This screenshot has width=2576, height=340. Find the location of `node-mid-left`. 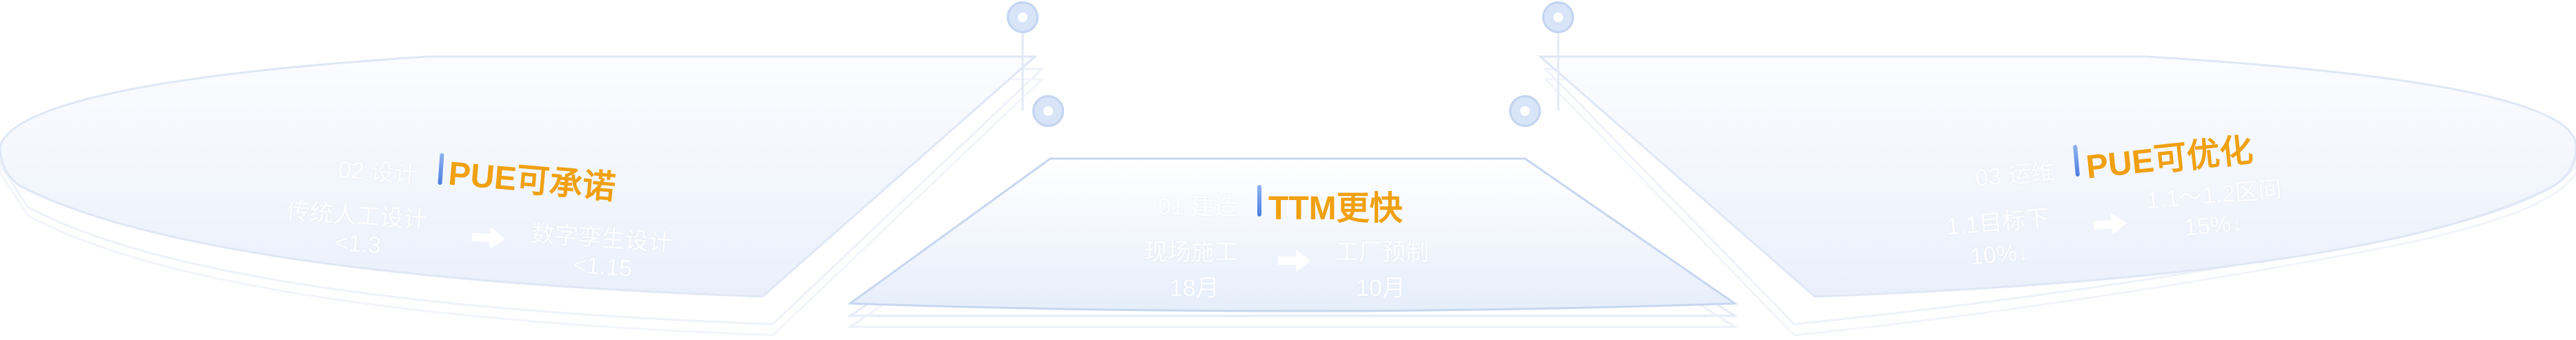

node-mid-left is located at coordinates (1048, 111).